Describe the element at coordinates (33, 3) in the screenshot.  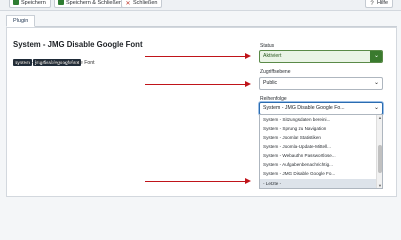
I see `save-label: Speichern` at that location.